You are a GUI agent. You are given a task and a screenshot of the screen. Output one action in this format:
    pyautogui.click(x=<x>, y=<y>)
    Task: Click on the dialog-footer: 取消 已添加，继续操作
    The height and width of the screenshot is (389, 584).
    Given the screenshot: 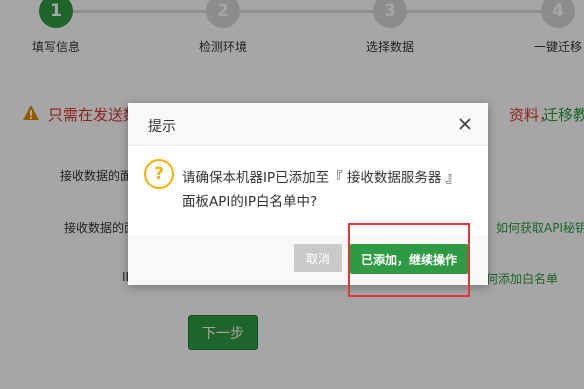 What is the action you would take?
    pyautogui.click(x=308, y=260)
    